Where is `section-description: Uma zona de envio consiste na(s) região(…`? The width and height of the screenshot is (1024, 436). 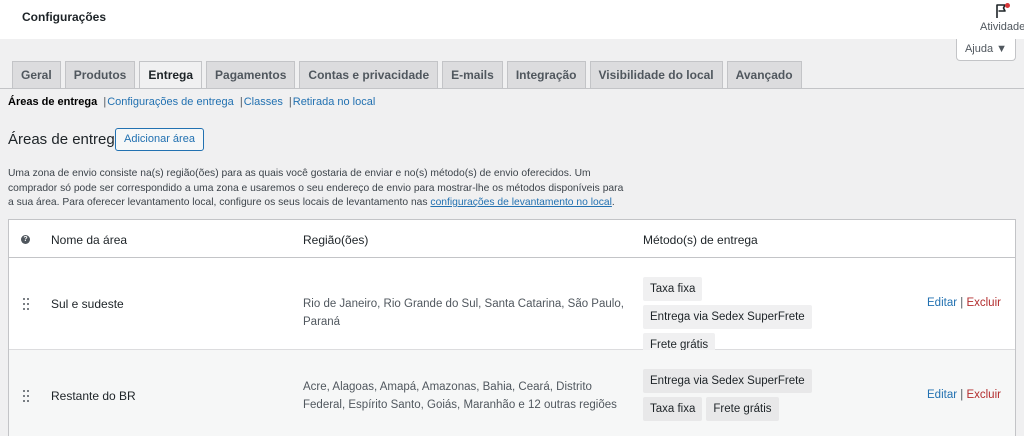
section-description: Uma zona de envio consiste na(s) região(… is located at coordinates (318, 189).